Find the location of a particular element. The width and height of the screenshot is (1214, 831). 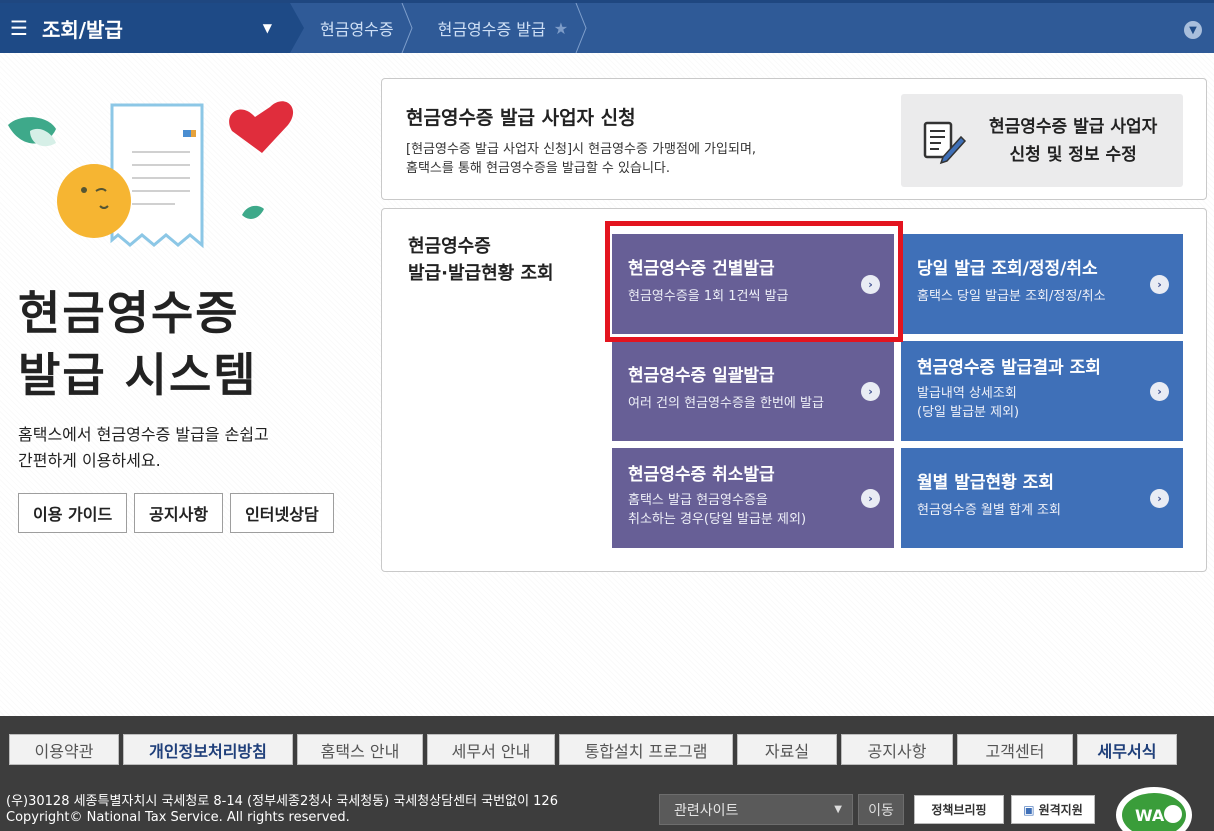

web-accessibility-mark: WA is located at coordinates (1154, 809).